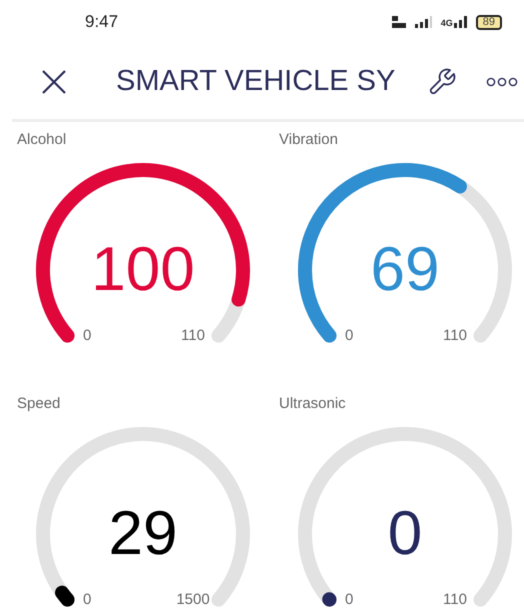  Describe the element at coordinates (193, 600) in the screenshot. I see `gauge-max: 1500` at that location.